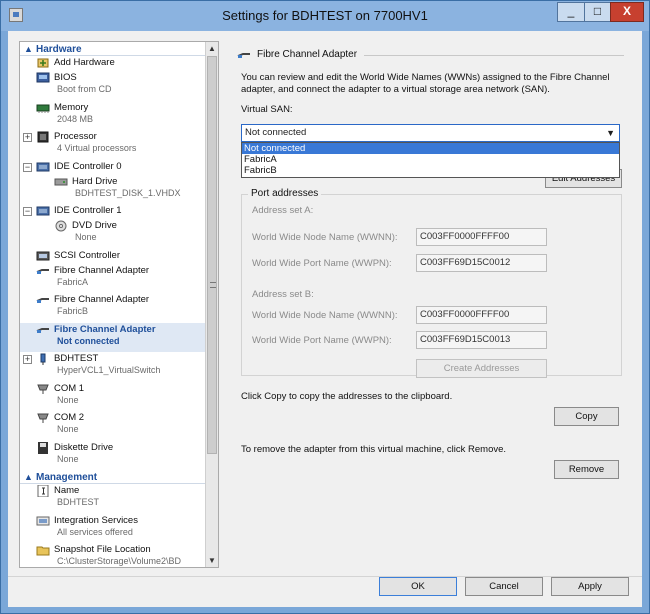  What do you see at coordinates (113, 426) in the screenshot?
I see `tree-item-com-2: COM 2 None` at bounding box center [113, 426].